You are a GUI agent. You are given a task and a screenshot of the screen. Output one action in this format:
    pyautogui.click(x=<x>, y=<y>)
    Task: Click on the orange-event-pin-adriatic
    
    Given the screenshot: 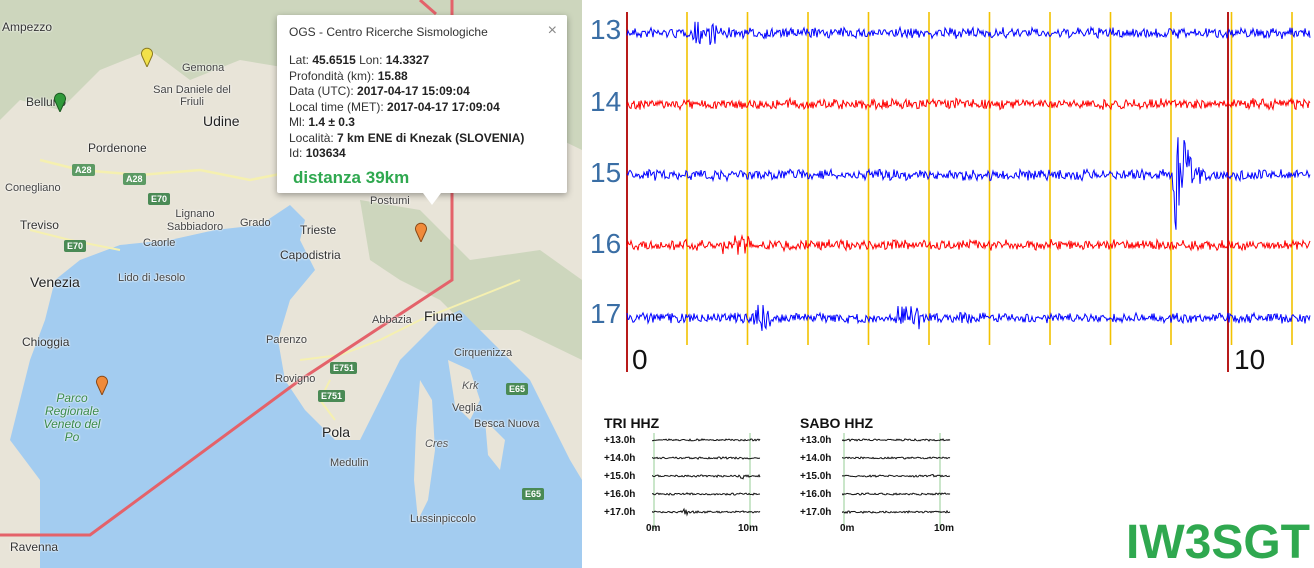 What is the action you would take?
    pyautogui.click(x=102, y=385)
    